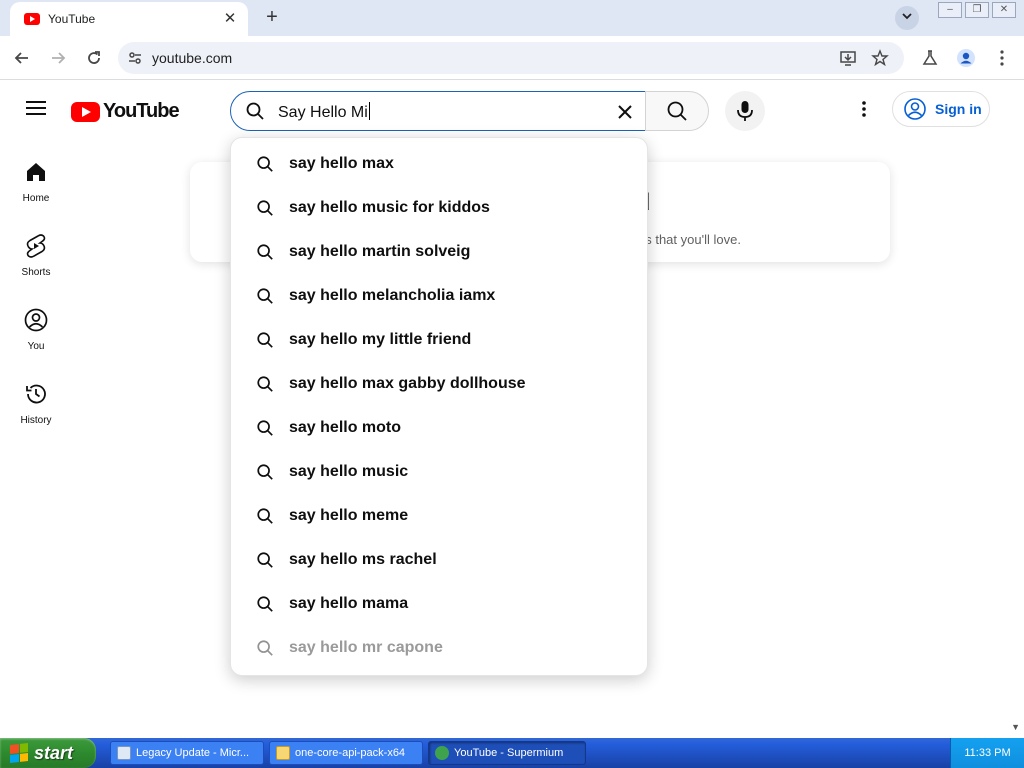  I want to click on youtube-play-icon, so click(85, 111).